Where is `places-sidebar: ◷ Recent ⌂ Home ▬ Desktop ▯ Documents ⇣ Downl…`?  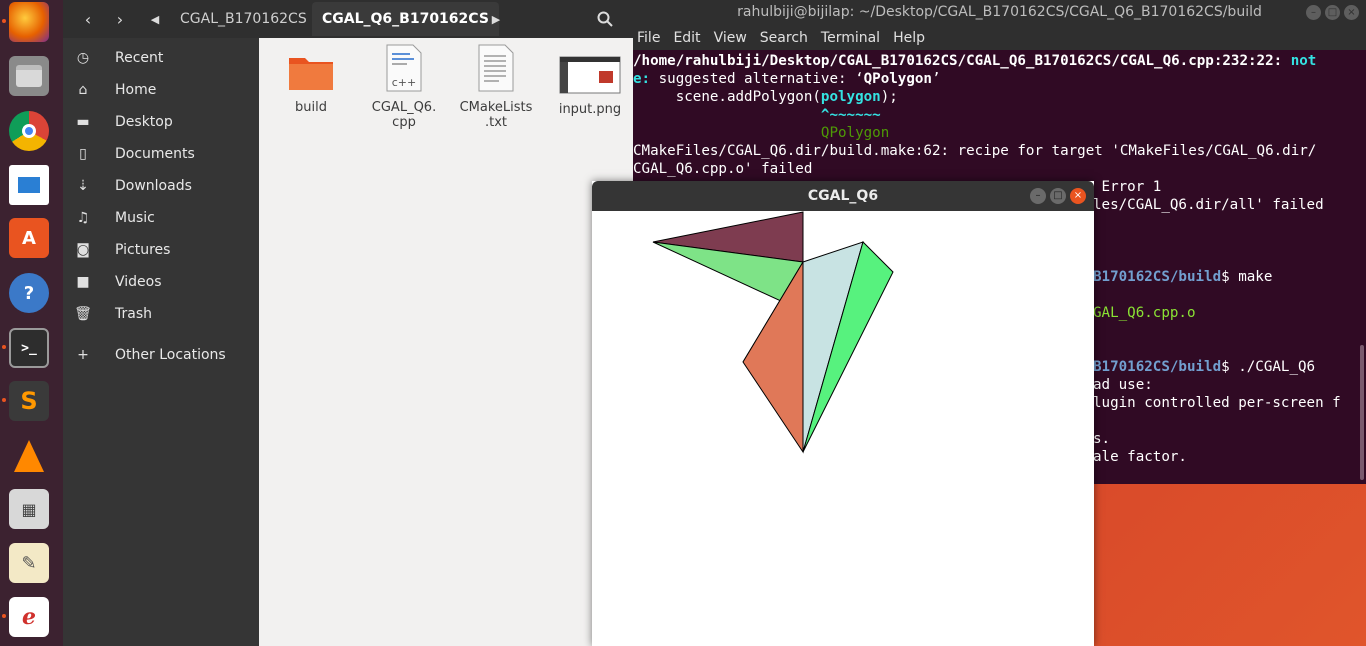
places-sidebar: ◷ Recent ⌂ Home ▬ Desktop ▯ Documents ⇣ Downl… is located at coordinates (161, 342).